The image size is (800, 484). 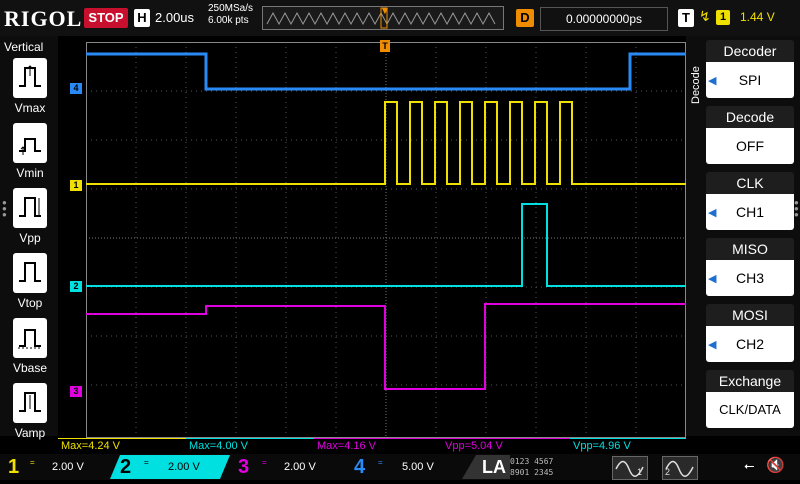 I want to click on ch4-offset-marker: 4, so click(x=76, y=88).